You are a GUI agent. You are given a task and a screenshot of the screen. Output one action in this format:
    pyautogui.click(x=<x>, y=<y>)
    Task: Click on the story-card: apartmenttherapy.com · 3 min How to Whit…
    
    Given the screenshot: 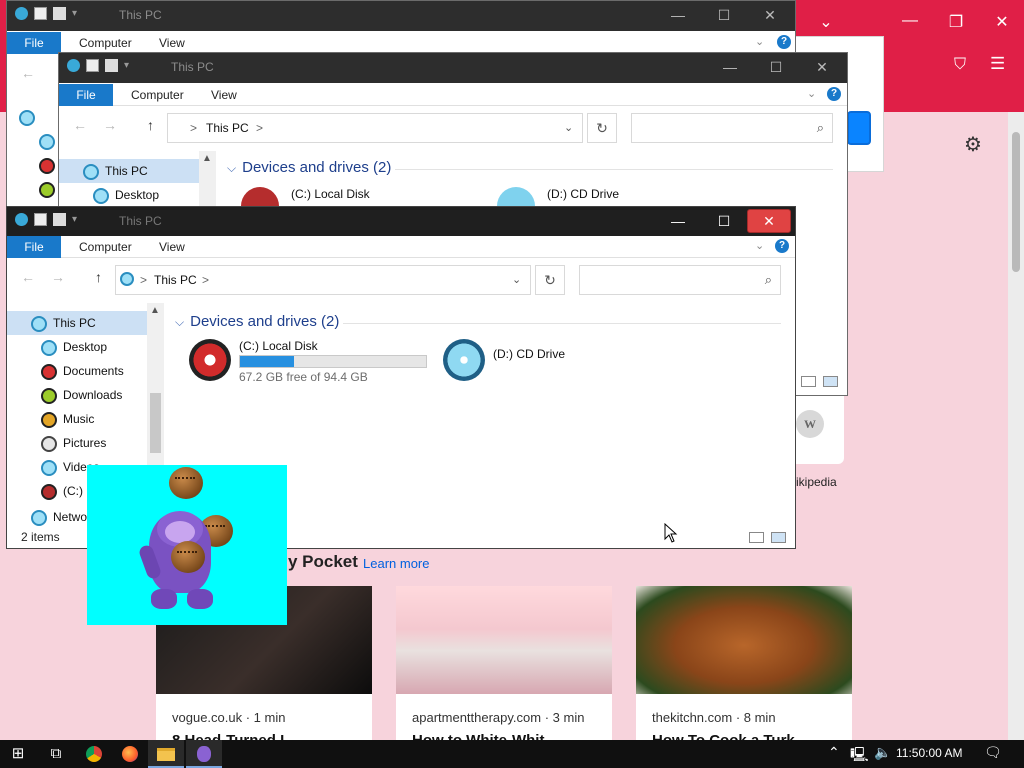 What is the action you would take?
    pyautogui.click(x=504, y=663)
    